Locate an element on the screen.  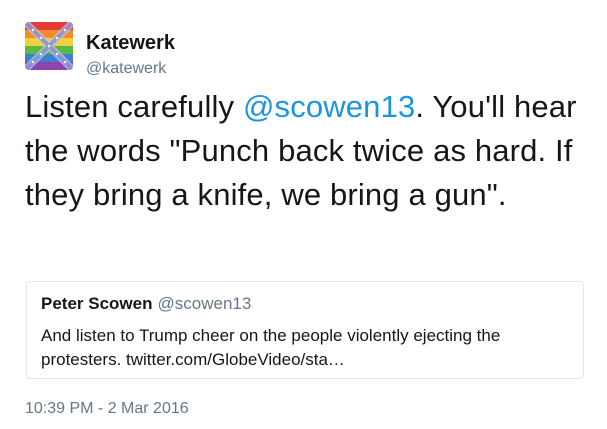
tweet-text-part: Listen carefully is located at coordinates (134, 106).